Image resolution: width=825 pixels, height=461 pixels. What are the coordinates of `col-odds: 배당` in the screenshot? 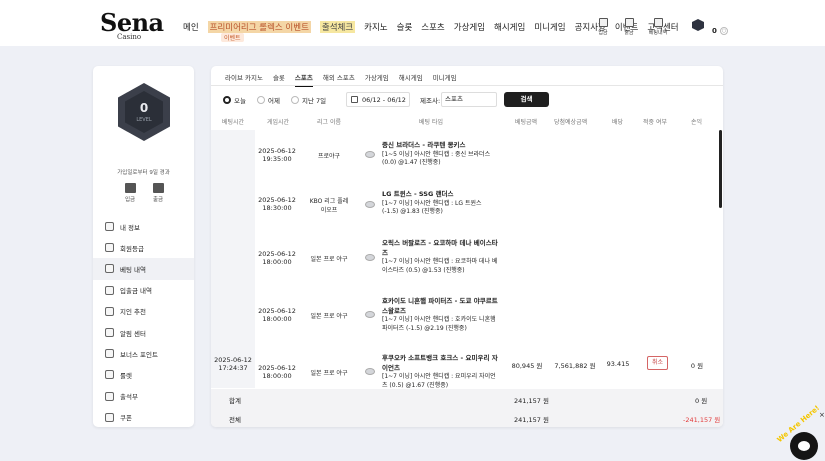 It's located at (618, 122).